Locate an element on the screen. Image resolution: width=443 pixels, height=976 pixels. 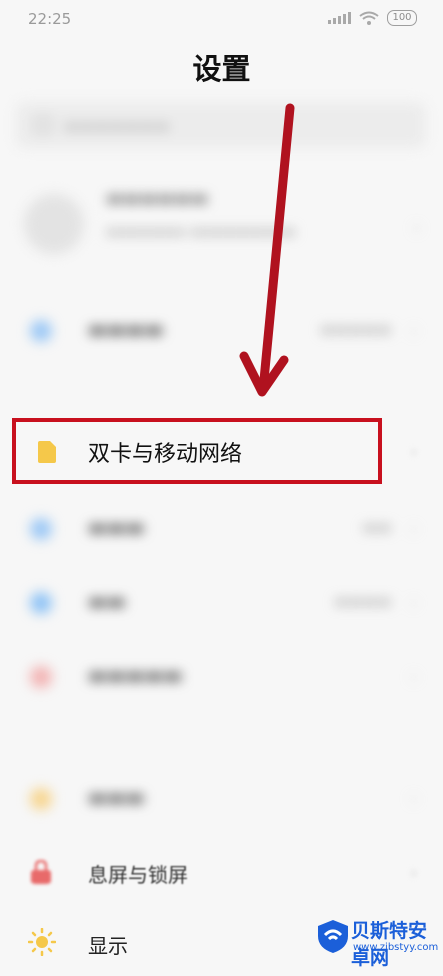
search-bar: ▬▬▬▬▬▬▬ is located at coordinates (221, 125).